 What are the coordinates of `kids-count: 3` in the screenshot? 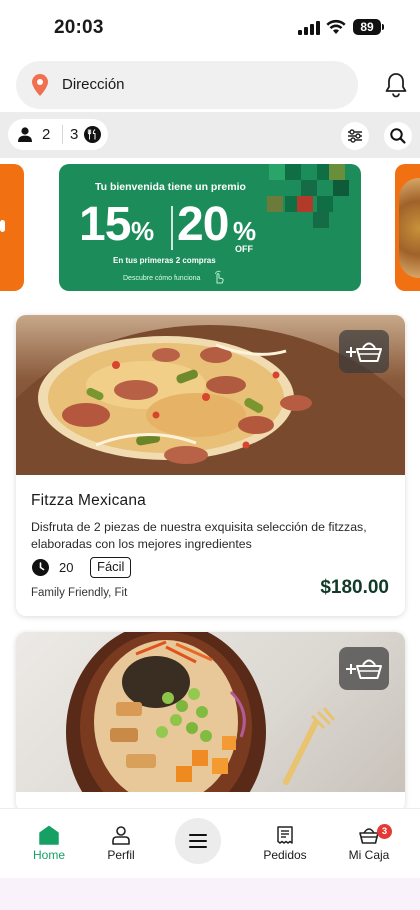 It's located at (74, 134).